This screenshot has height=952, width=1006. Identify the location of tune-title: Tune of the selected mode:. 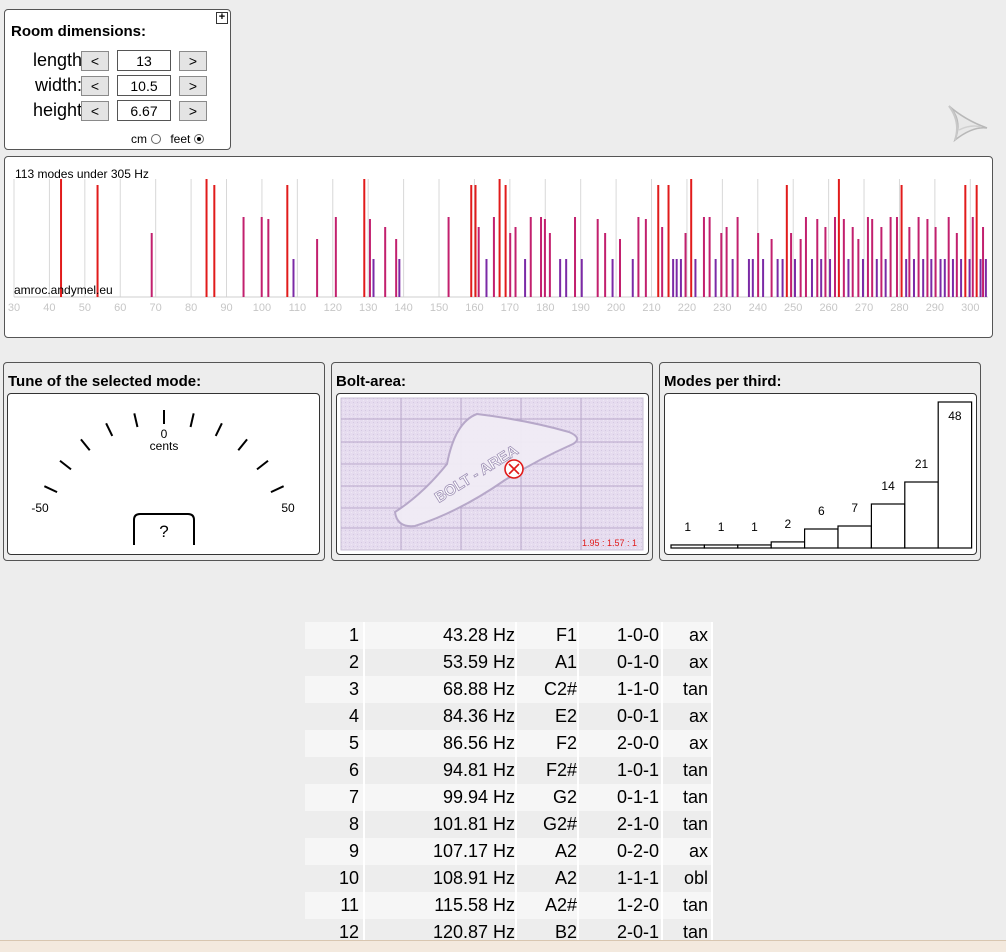
(105, 381).